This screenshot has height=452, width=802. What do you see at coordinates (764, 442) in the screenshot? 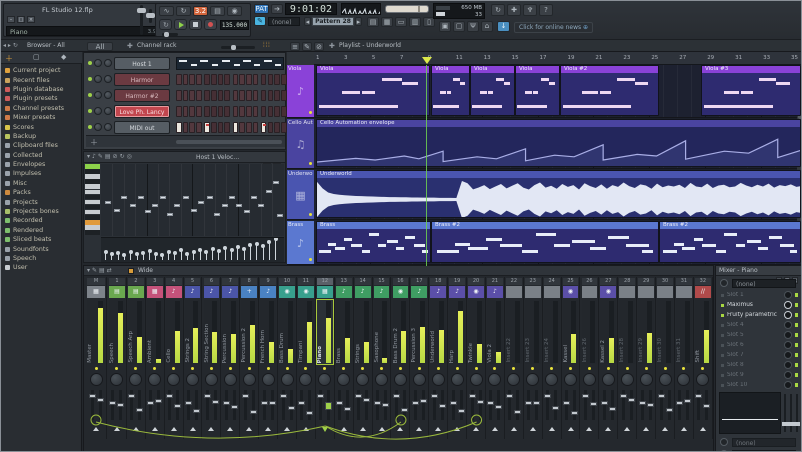
I see `fx-output1-selector: (none)` at bounding box center [764, 442].